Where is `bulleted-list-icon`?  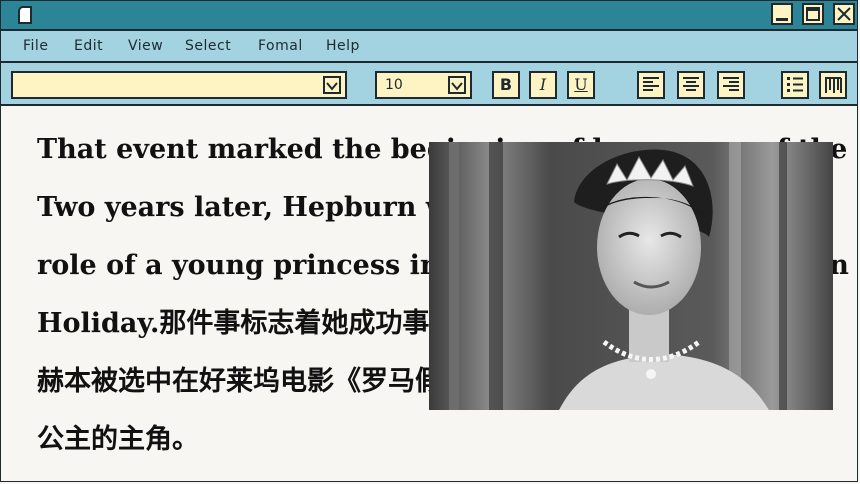 bulleted-list-icon is located at coordinates (795, 84).